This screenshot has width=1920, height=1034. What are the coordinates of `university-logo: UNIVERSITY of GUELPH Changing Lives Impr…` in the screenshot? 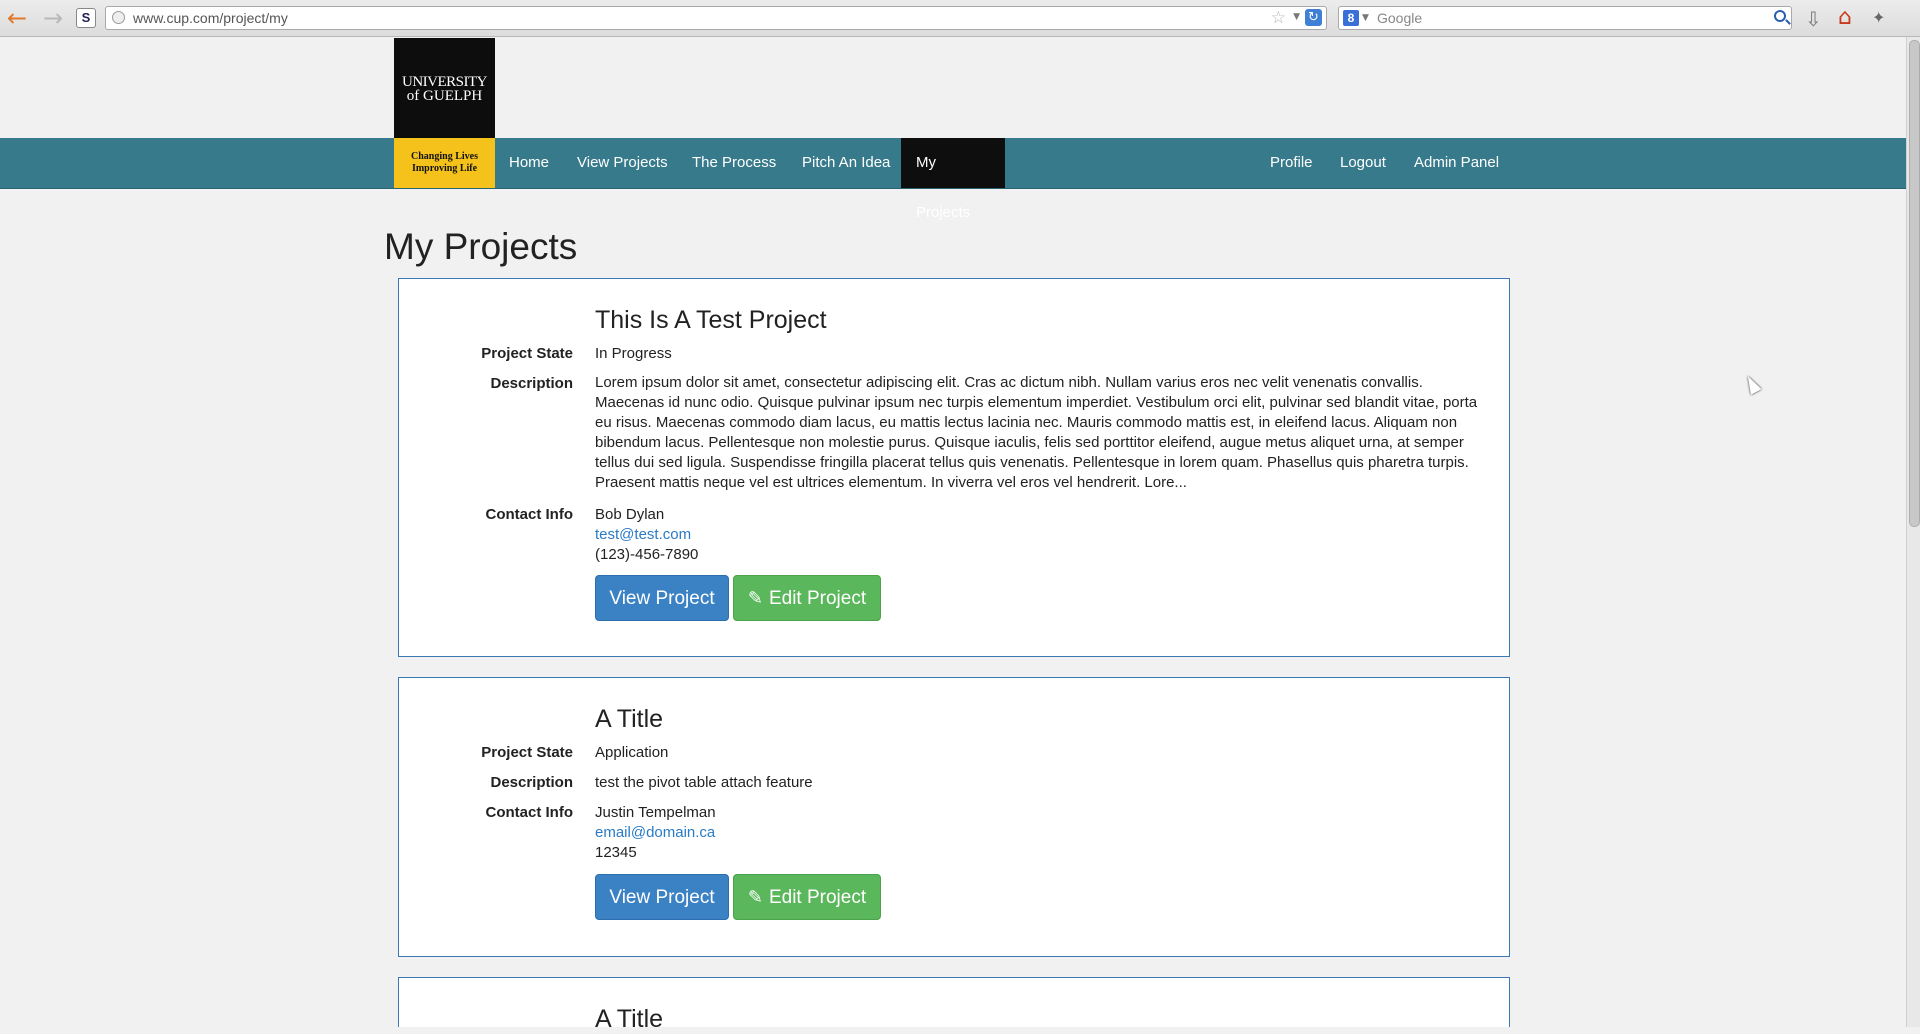 It's located at (444, 113).